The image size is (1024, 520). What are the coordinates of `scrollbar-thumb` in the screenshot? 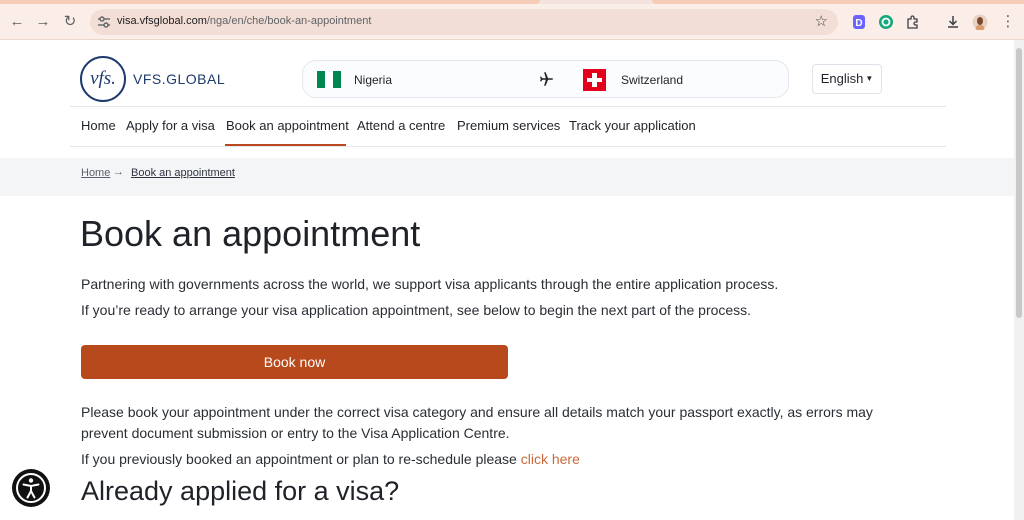 It's located at (1019, 183).